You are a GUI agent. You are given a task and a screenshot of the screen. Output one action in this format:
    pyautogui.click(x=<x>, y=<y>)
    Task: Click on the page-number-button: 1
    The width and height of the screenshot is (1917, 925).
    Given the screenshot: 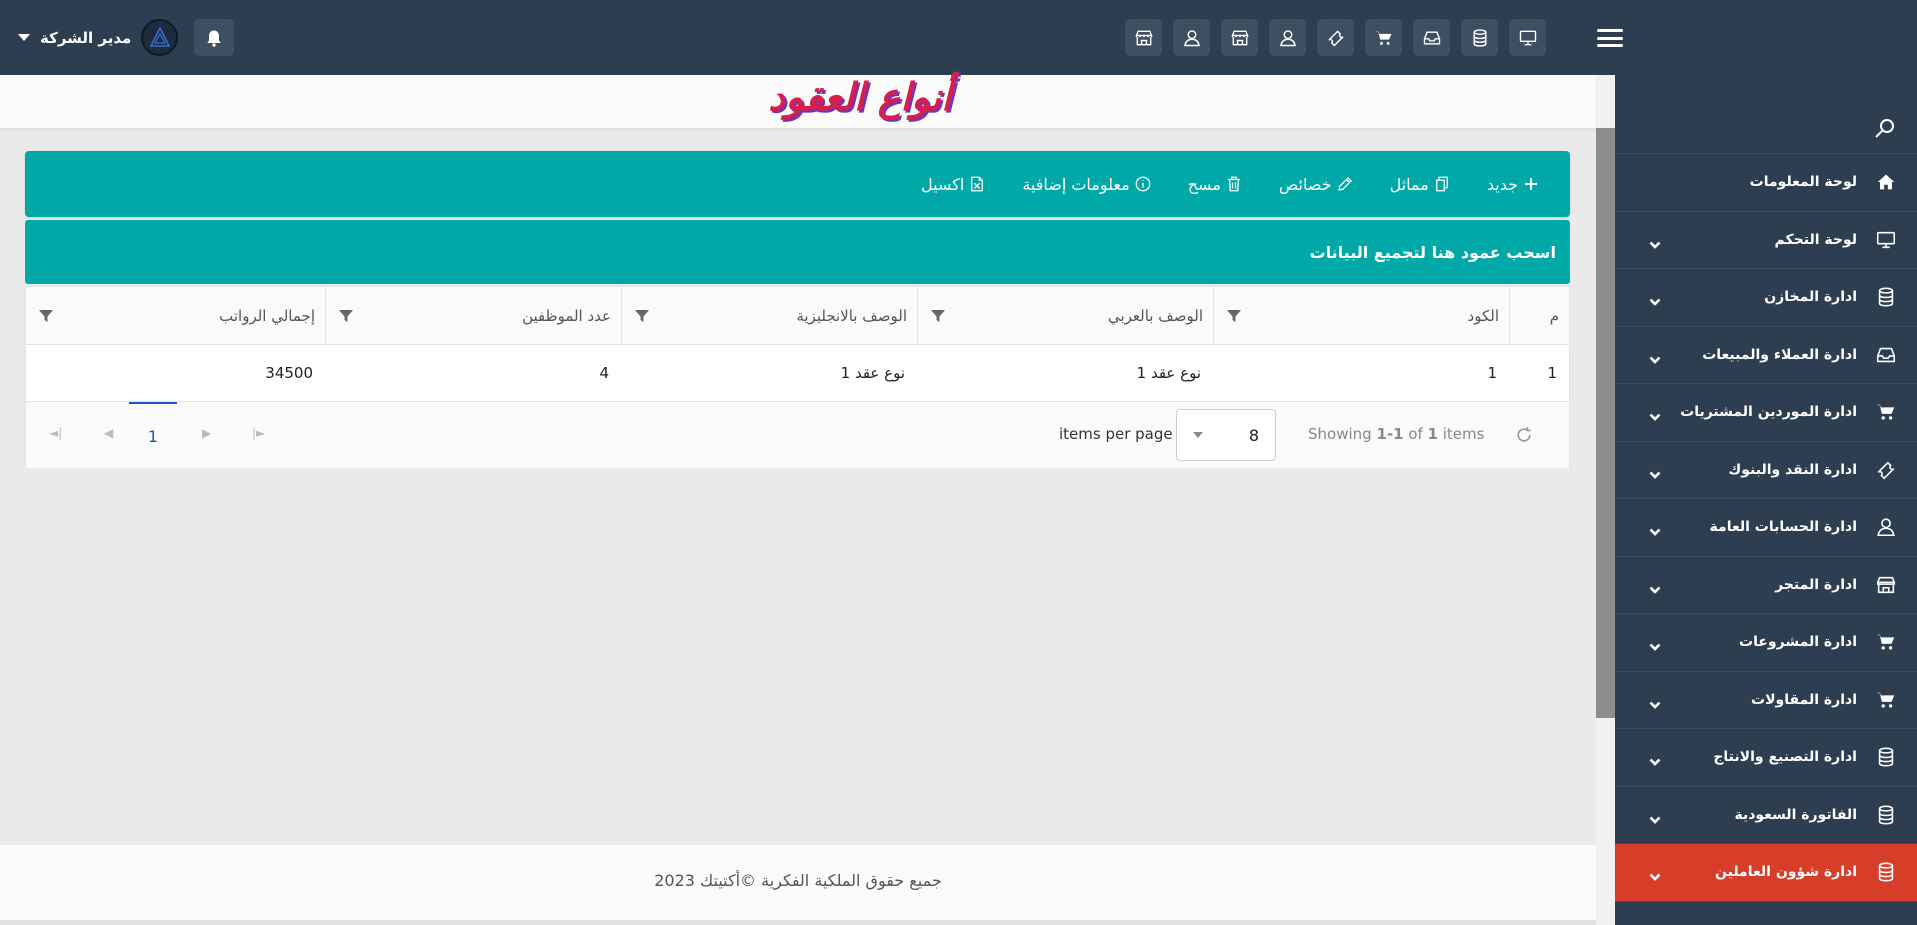 What is the action you would take?
    pyautogui.click(x=153, y=435)
    